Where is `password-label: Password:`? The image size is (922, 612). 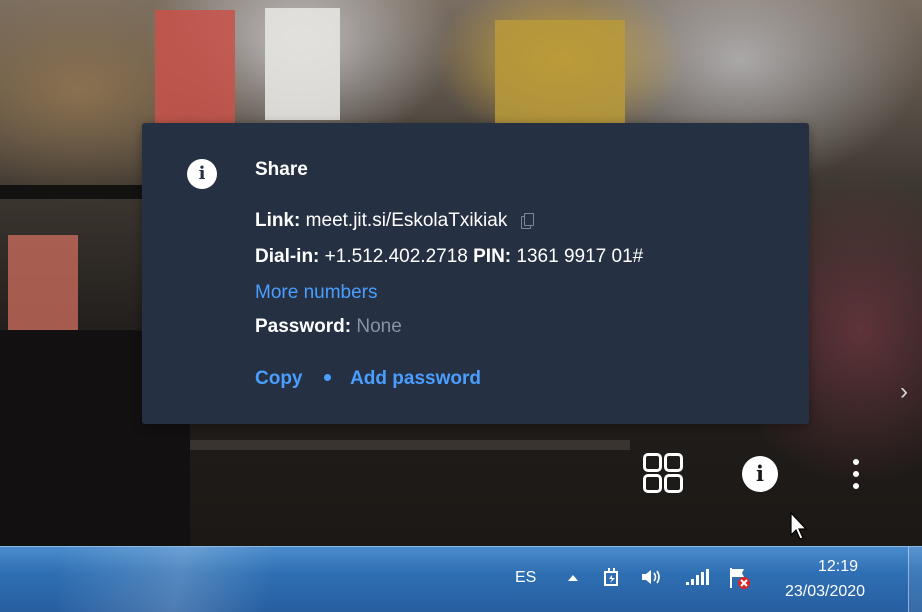 password-label: Password: is located at coordinates (303, 326).